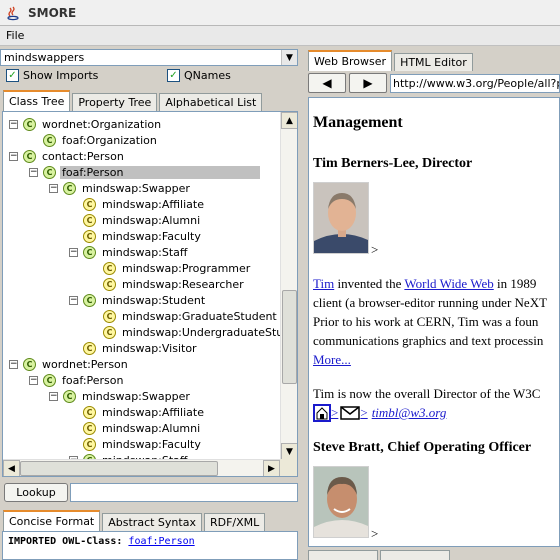  I want to click on tree-row: − Cwordnet:Person, so click(69, 364).